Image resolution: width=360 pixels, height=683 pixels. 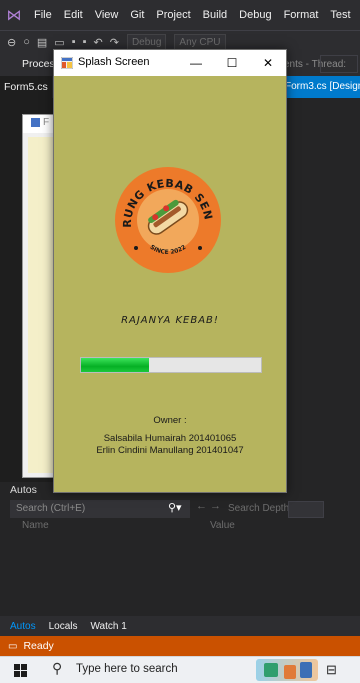 What do you see at coordinates (42, 42) in the screenshot?
I see `new-item-icon: ▤` at bounding box center [42, 42].